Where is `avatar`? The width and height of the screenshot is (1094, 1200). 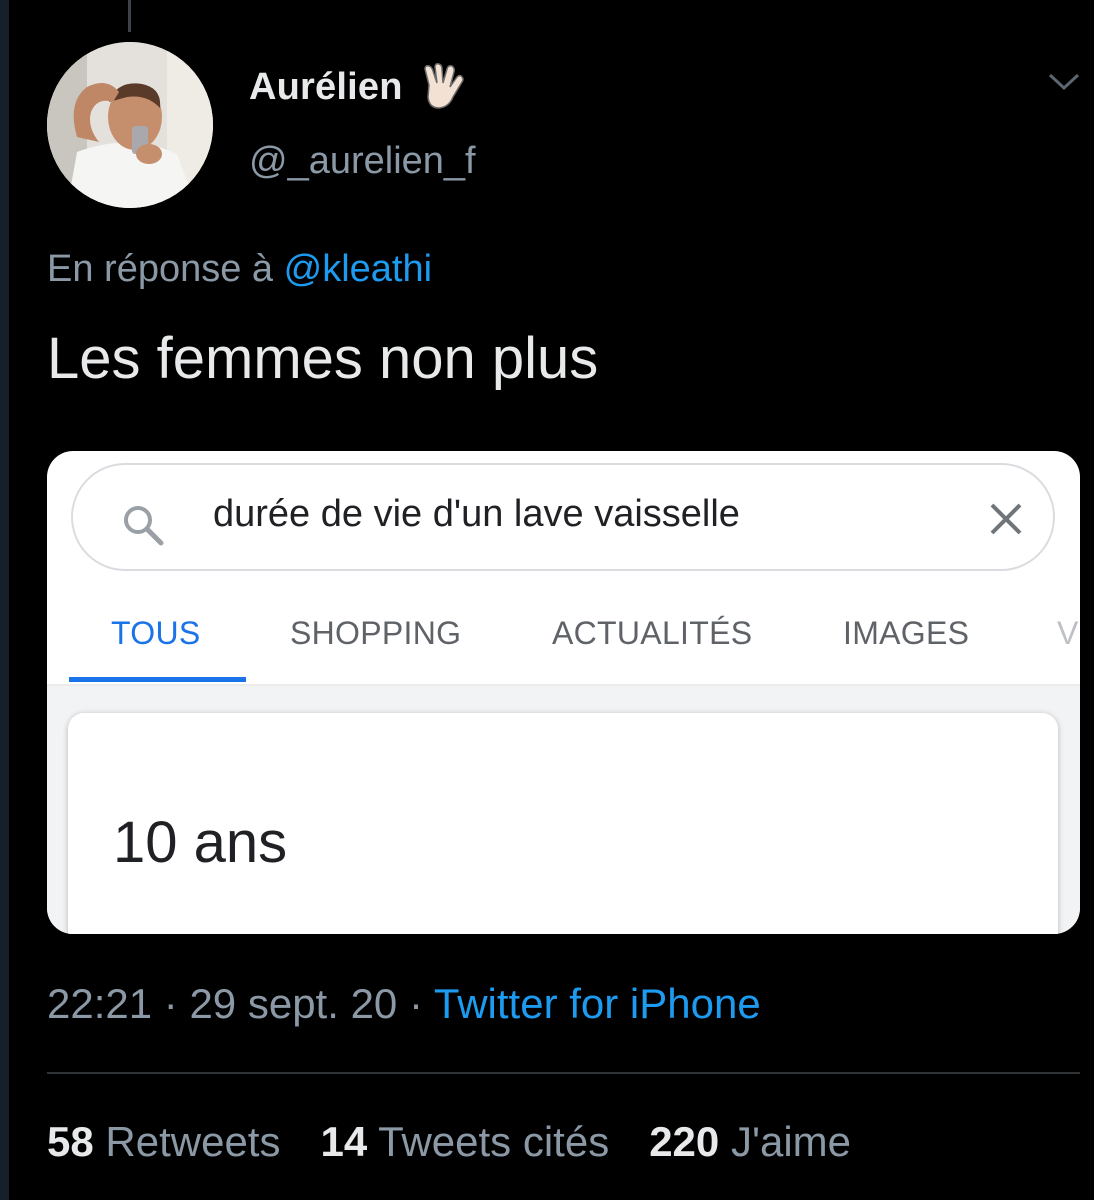 avatar is located at coordinates (130, 125).